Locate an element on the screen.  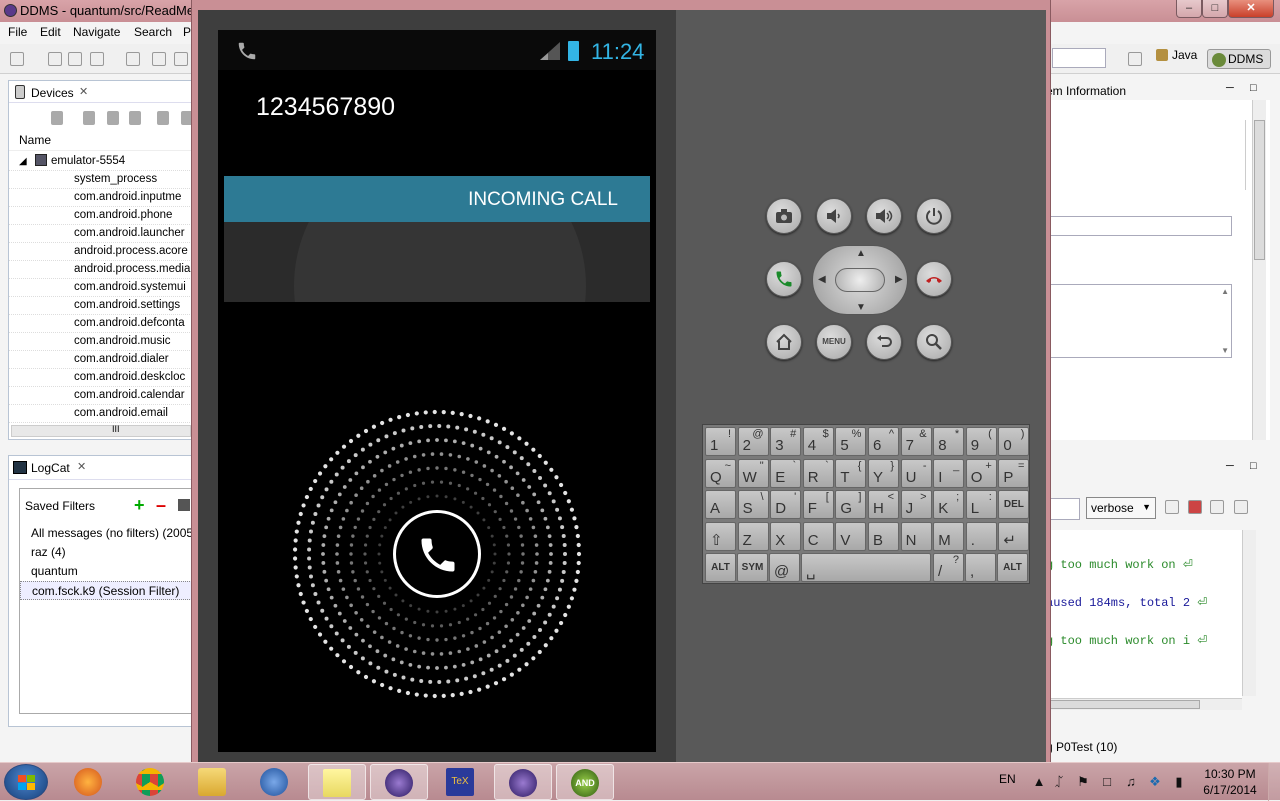
key-f: F[ is located at coordinates (818, 504).